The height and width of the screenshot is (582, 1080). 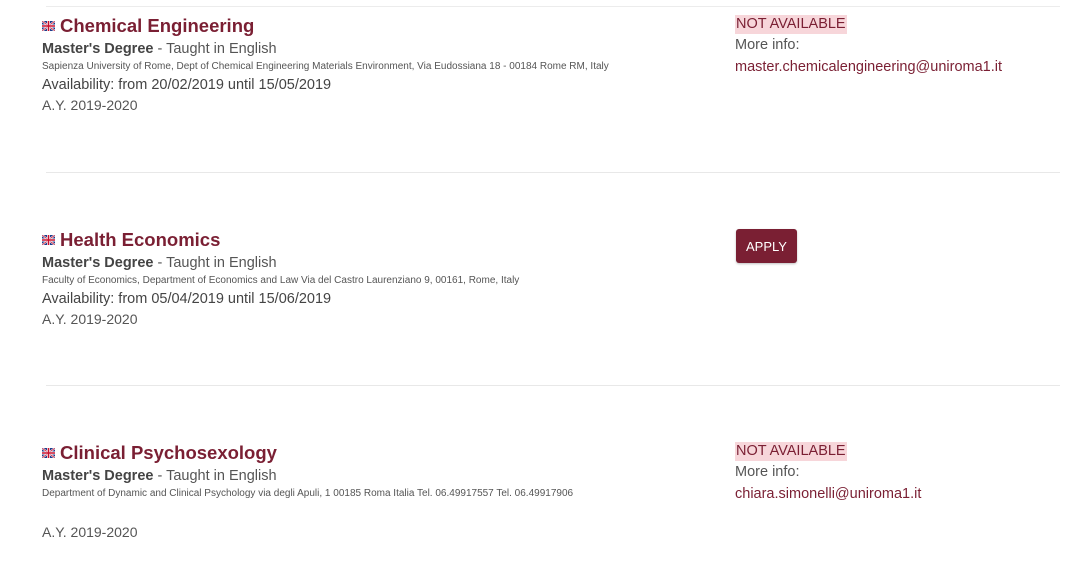 I want to click on availability-empty, so click(x=382, y=512).